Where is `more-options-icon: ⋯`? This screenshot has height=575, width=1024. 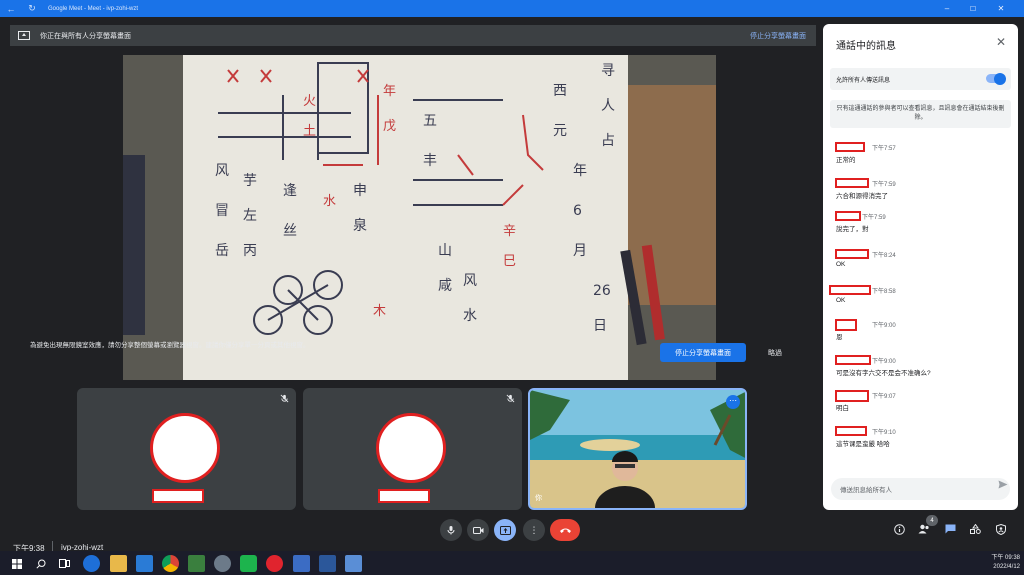 more-options-icon: ⋯ is located at coordinates (733, 402).